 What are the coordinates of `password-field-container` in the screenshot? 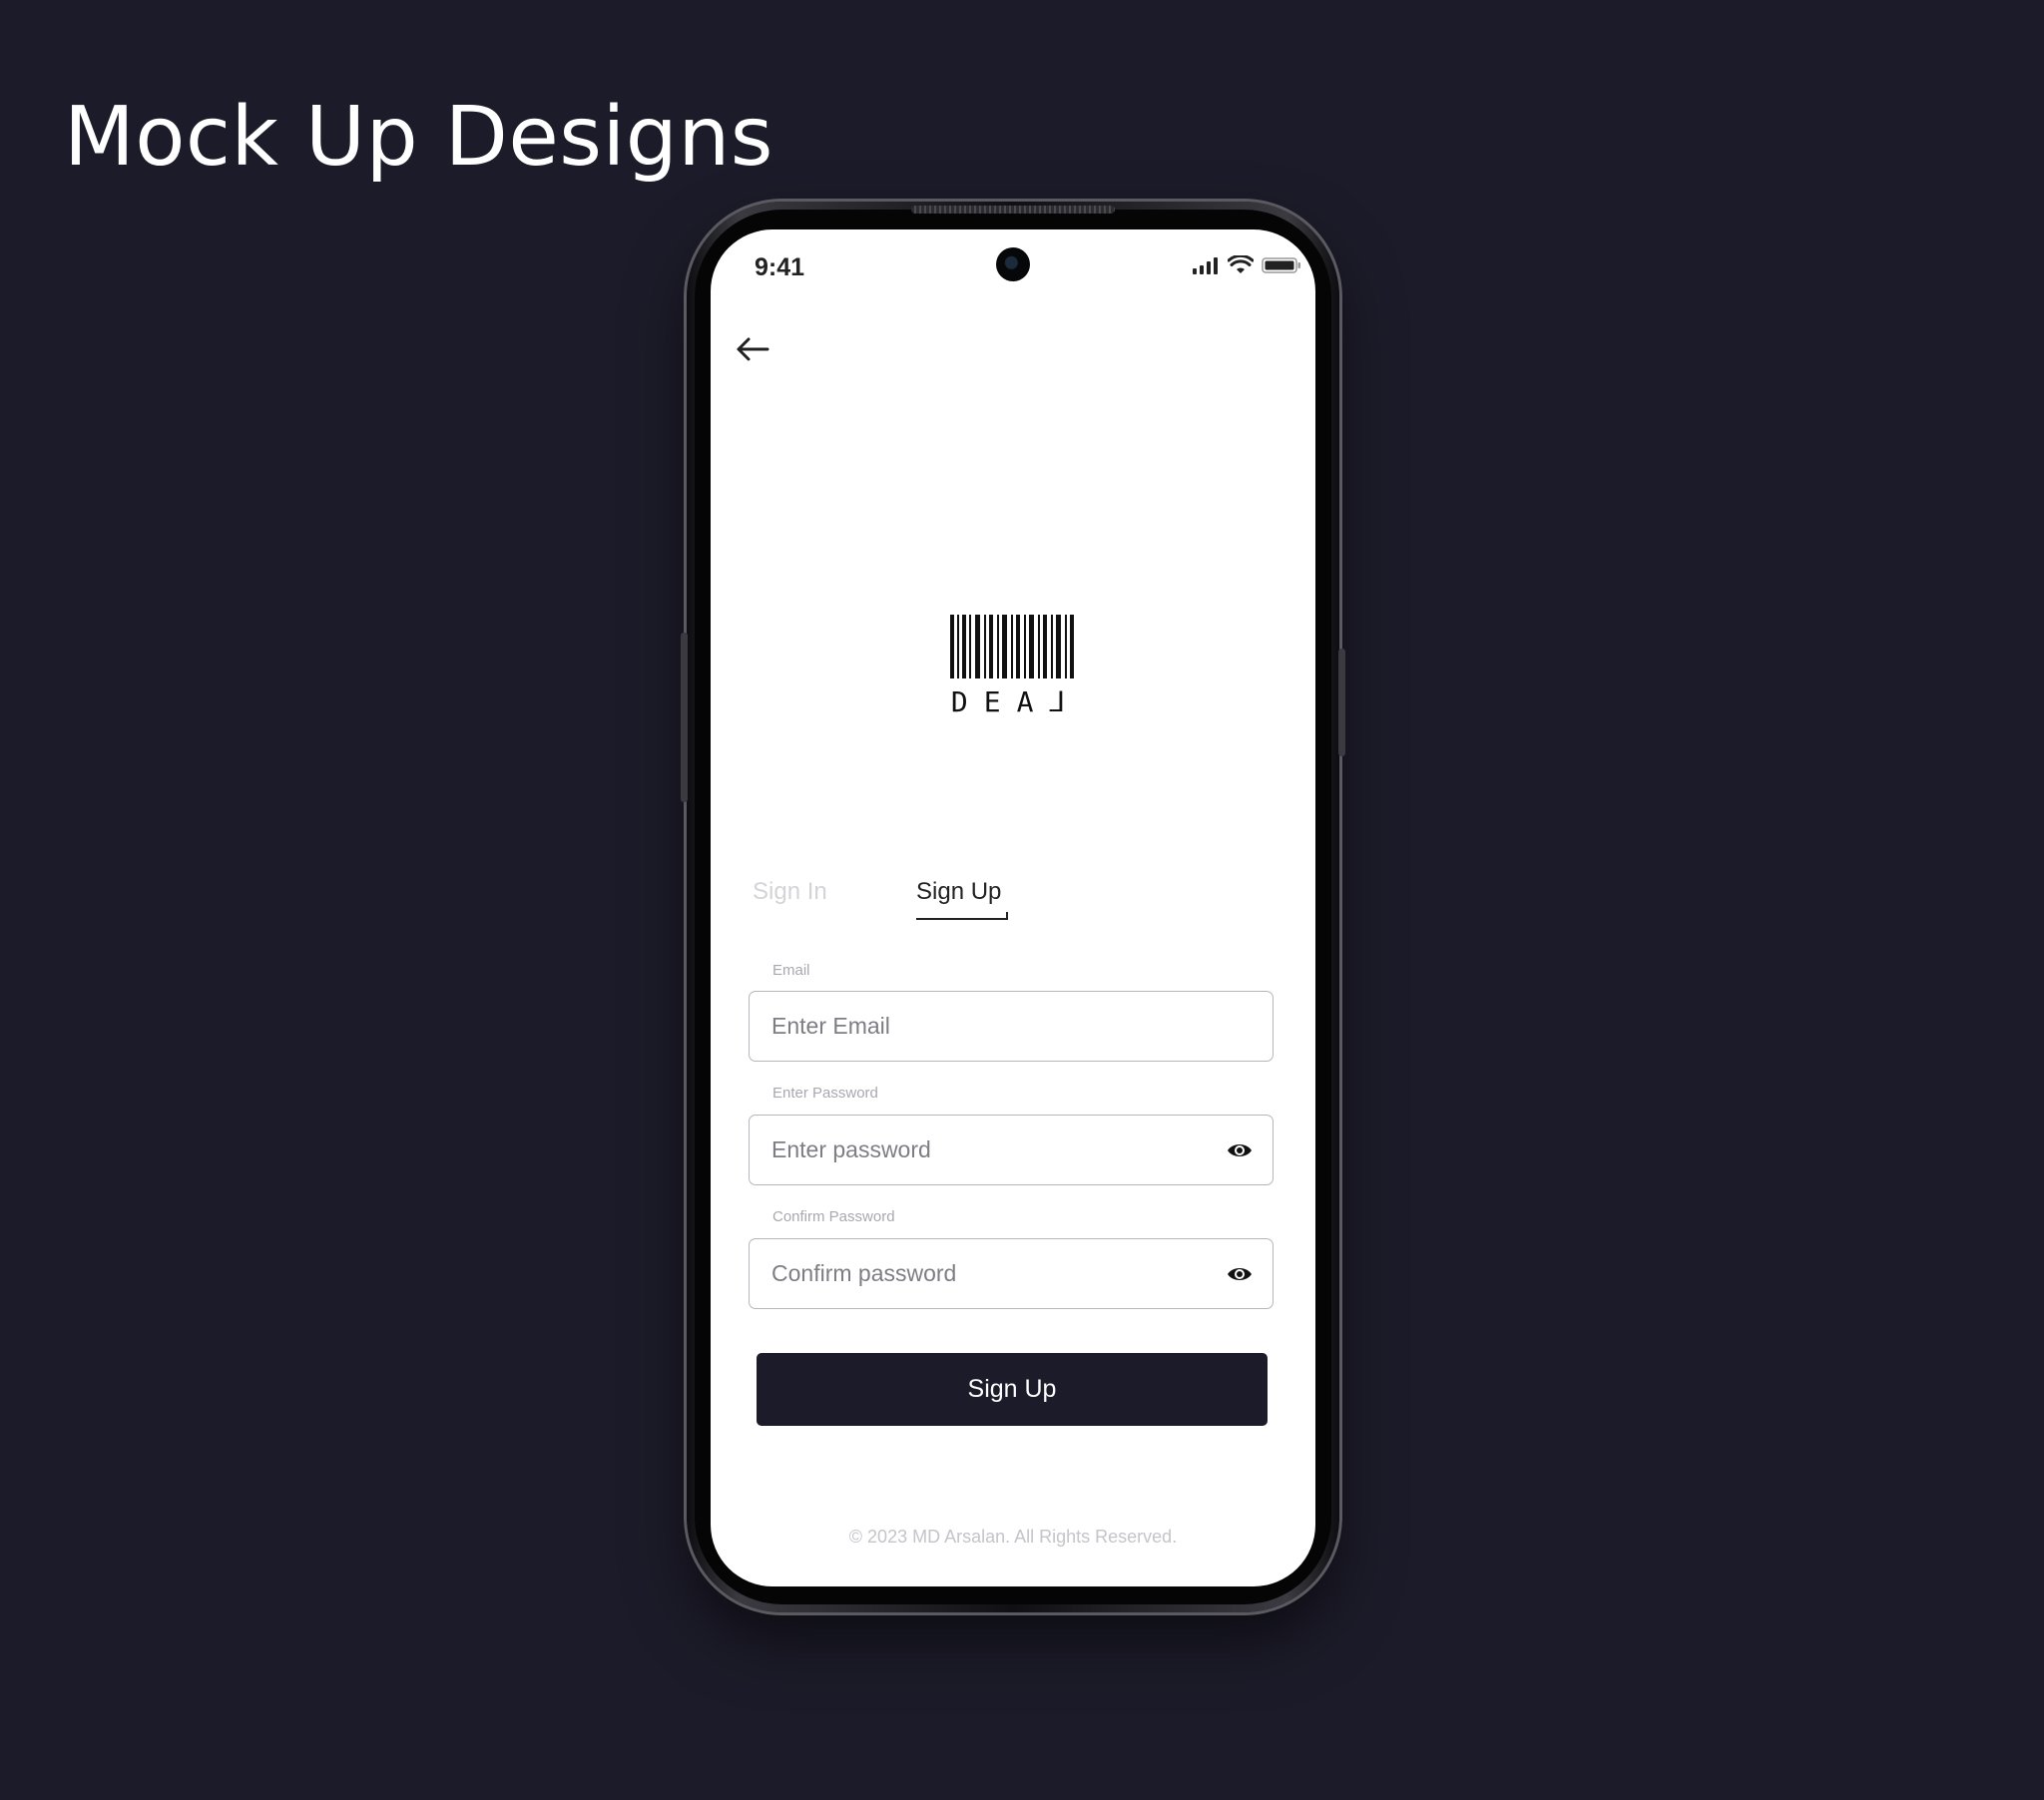 It's located at (1011, 1150).